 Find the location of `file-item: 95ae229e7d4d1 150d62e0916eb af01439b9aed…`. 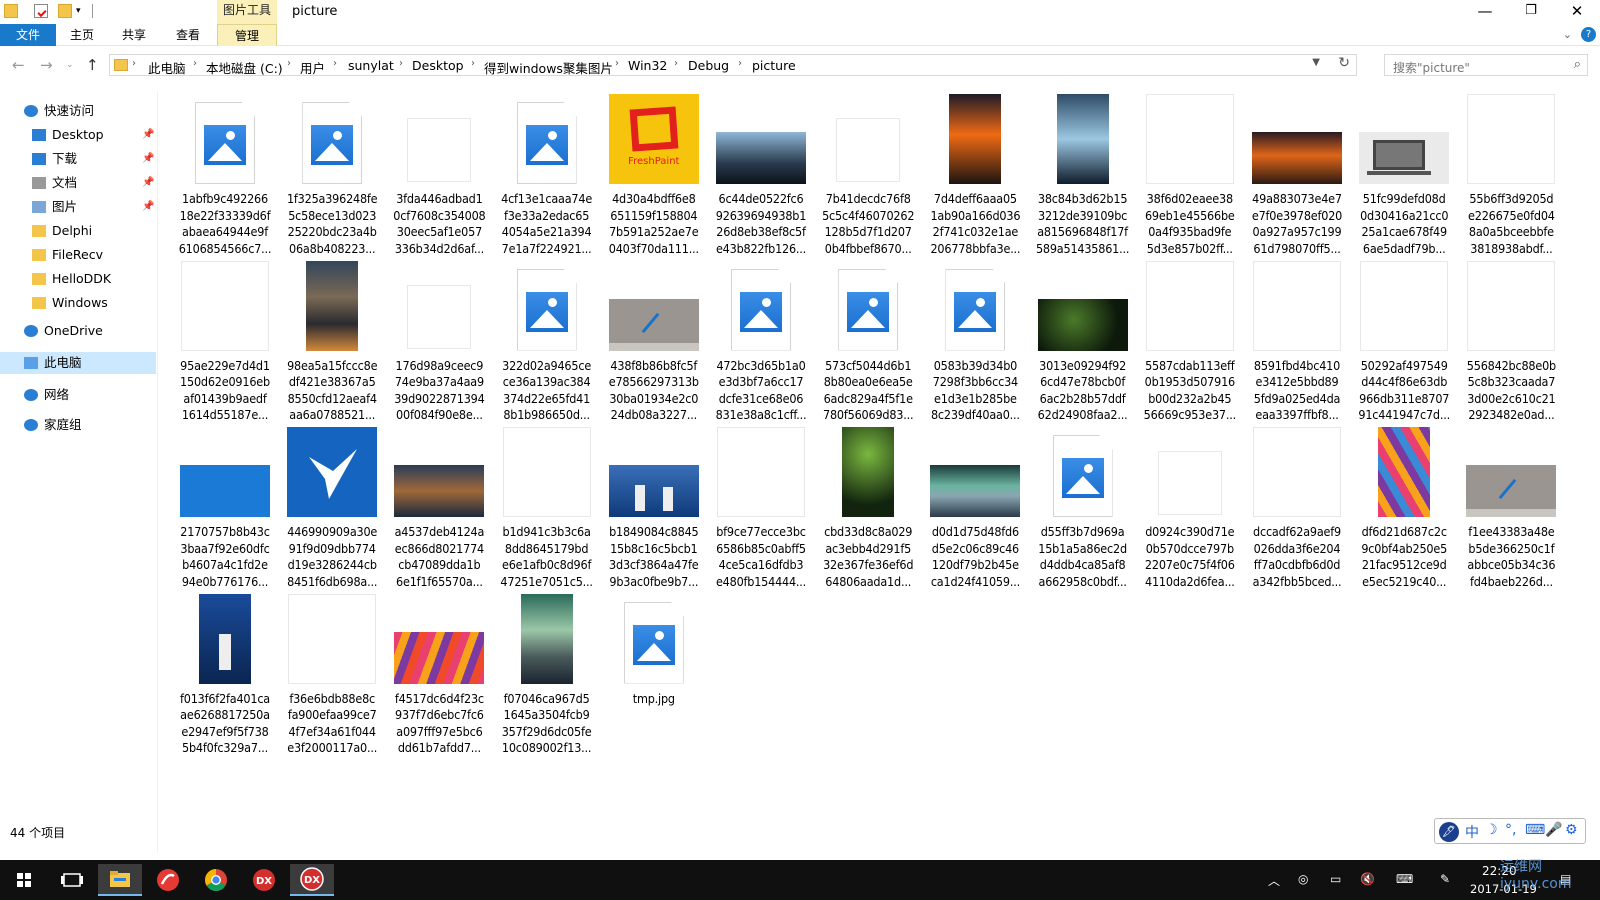

file-item: 95ae229e7d4d1 150d62e0916eb af01439b9aed… is located at coordinates (225, 339).